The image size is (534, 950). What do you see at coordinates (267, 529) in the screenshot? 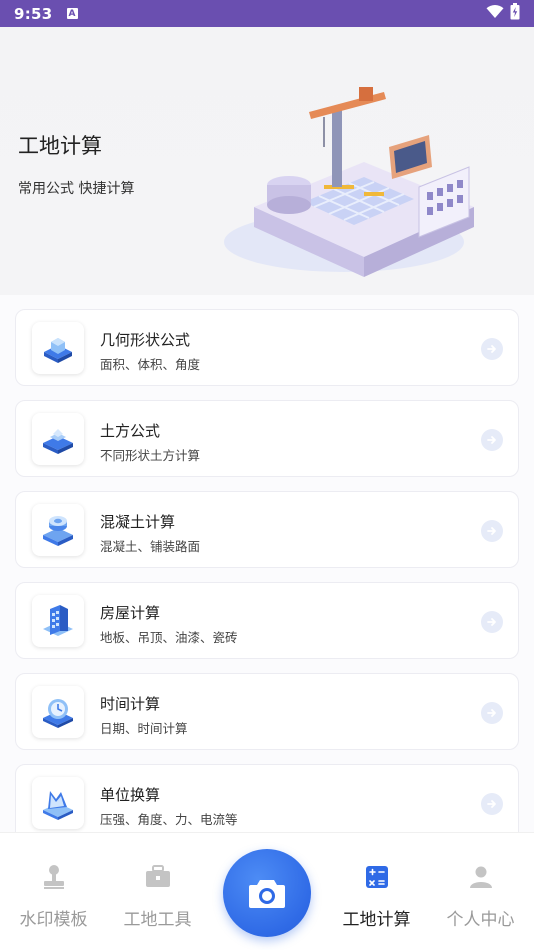
I see `list-item-concrete: 混凝土计算 混凝土、铺装路面` at bounding box center [267, 529].